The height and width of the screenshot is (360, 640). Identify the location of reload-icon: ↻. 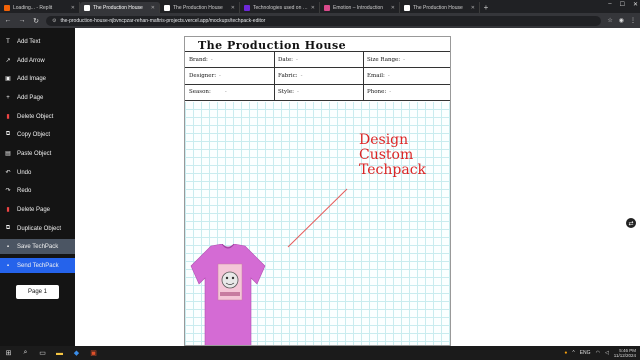
(36, 21).